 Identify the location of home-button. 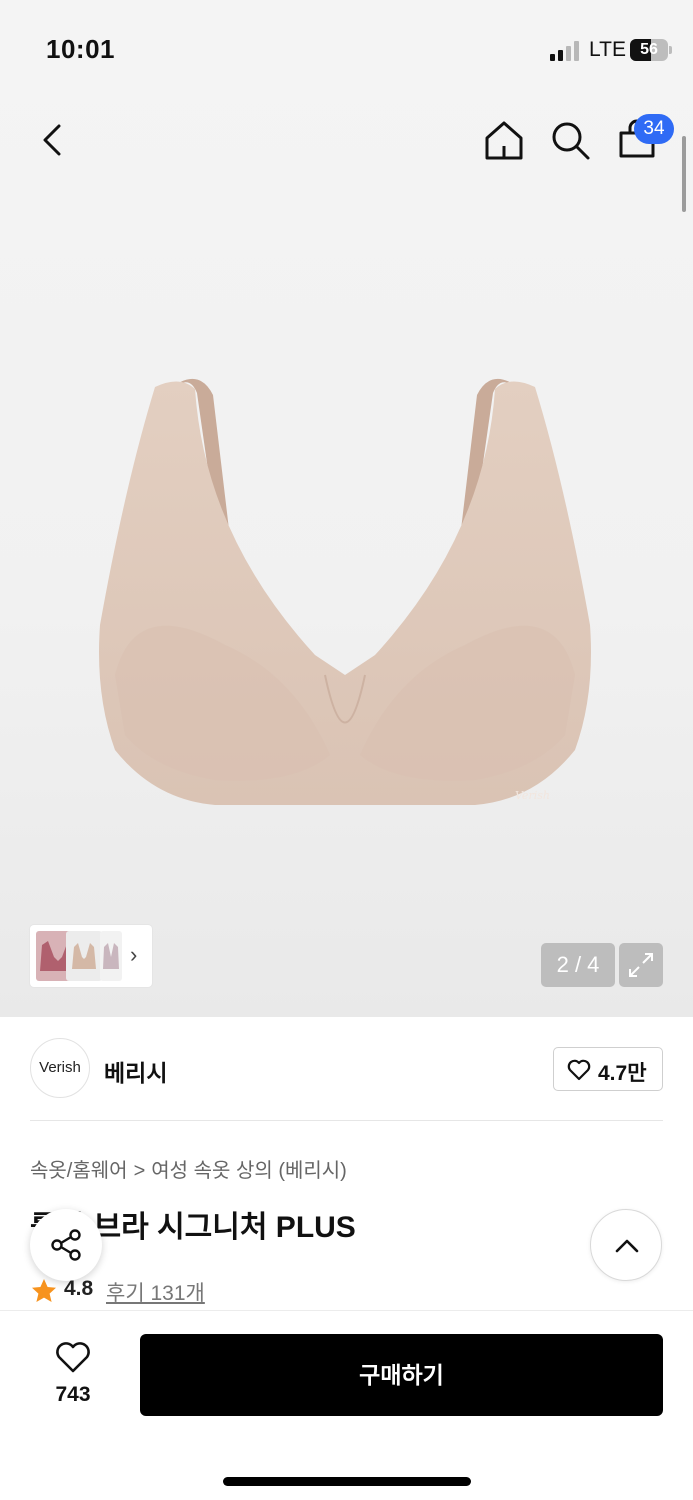
(504, 140).